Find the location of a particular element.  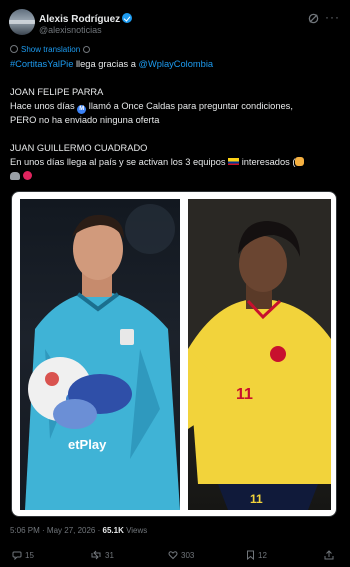

like-count: 303 is located at coordinates (188, 555).